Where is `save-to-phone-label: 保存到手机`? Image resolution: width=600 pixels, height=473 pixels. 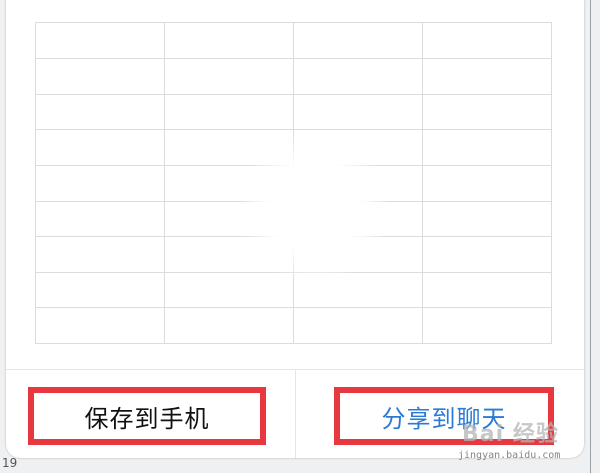
save-to-phone-label: 保存到手机 is located at coordinates (147, 418).